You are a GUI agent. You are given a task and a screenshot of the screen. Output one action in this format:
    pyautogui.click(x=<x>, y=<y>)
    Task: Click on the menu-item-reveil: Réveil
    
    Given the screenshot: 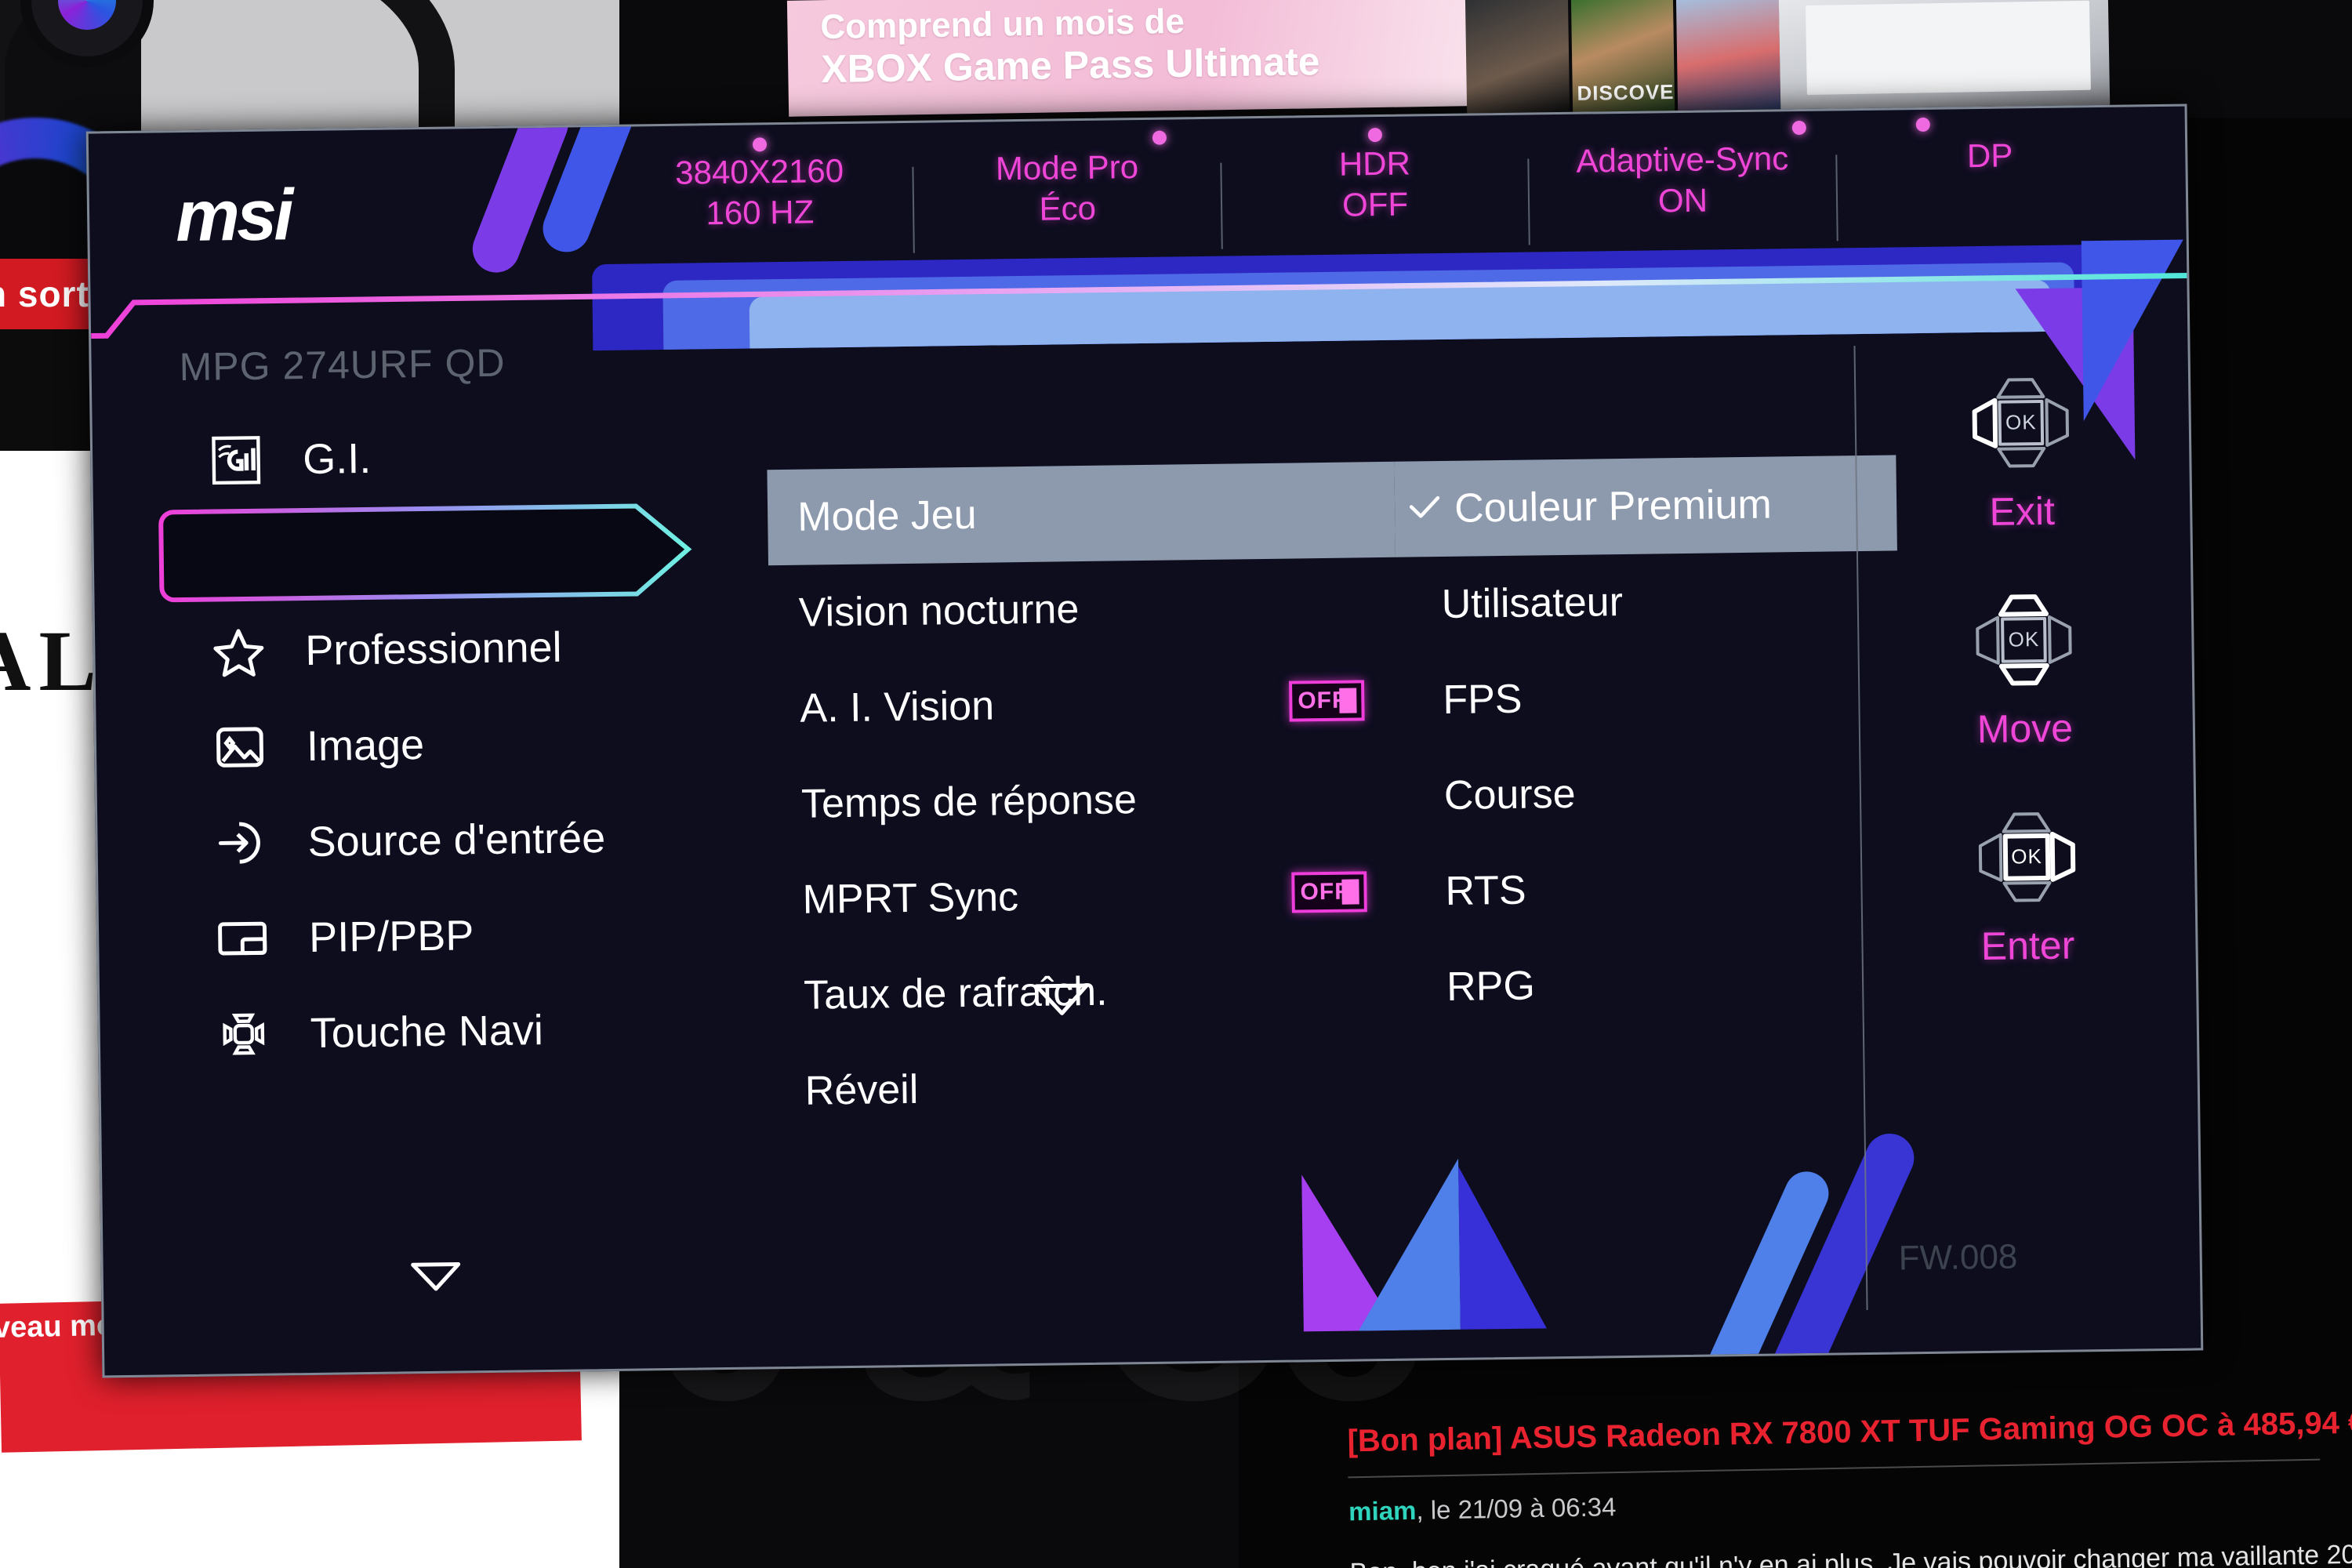 What is the action you would take?
    pyautogui.click(x=1089, y=1087)
    